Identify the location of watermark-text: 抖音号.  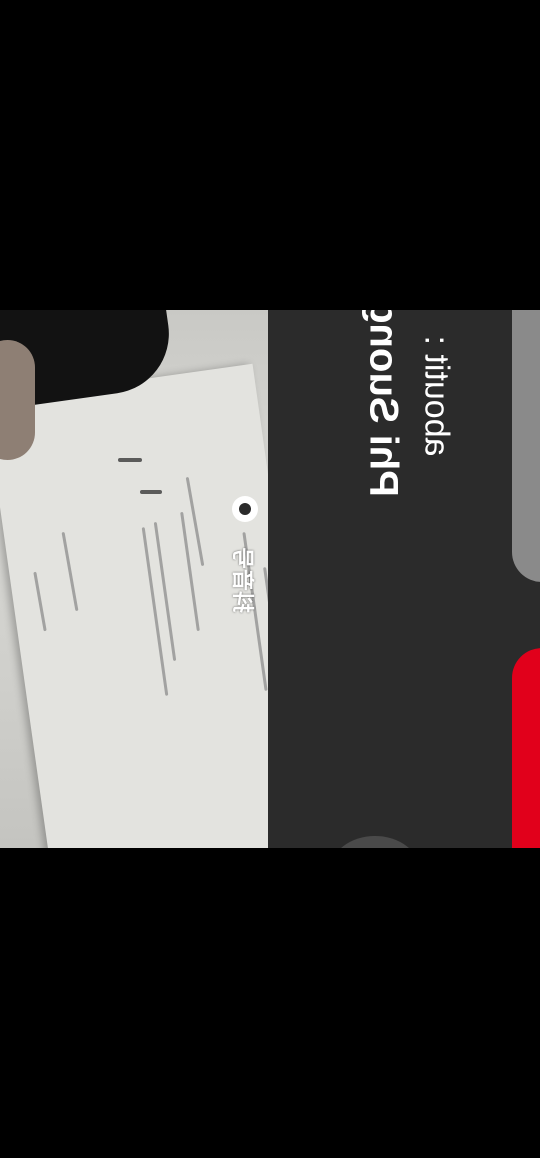
(242, 580).